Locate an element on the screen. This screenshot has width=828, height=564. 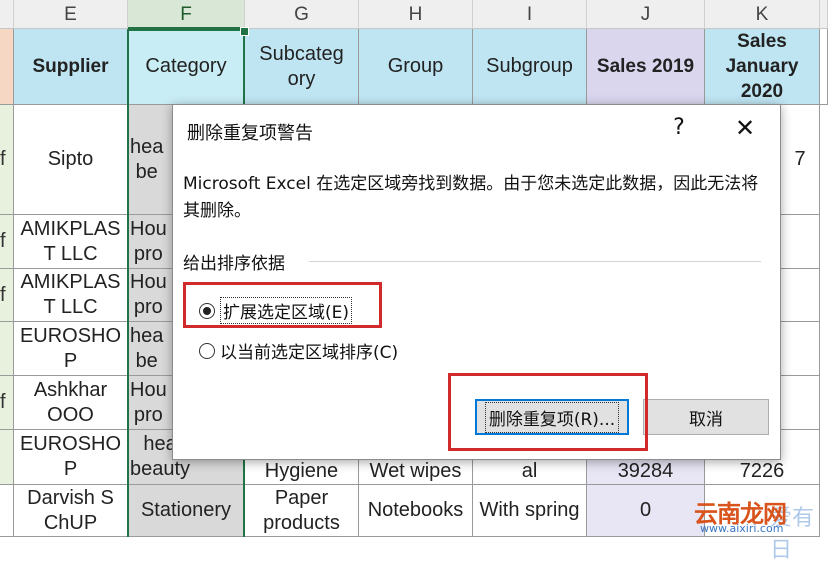
supplier-cell: Sipto is located at coordinates (71, 160).